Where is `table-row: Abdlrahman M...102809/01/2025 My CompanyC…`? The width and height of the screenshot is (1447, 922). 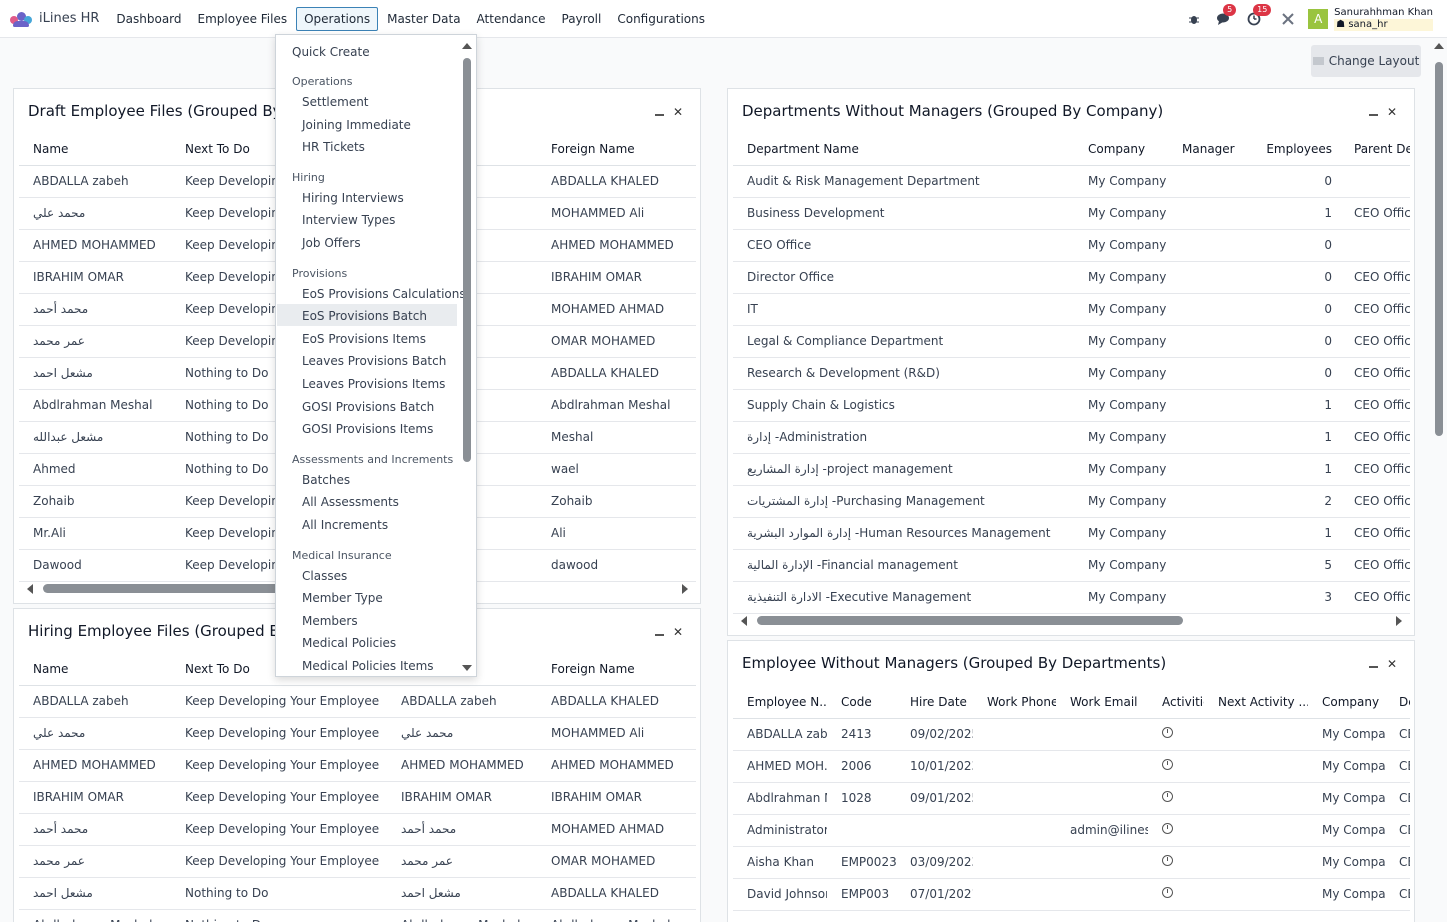
table-row: Abdlrahman M...102809/01/2025 My CompanyC… is located at coordinates (1071, 798).